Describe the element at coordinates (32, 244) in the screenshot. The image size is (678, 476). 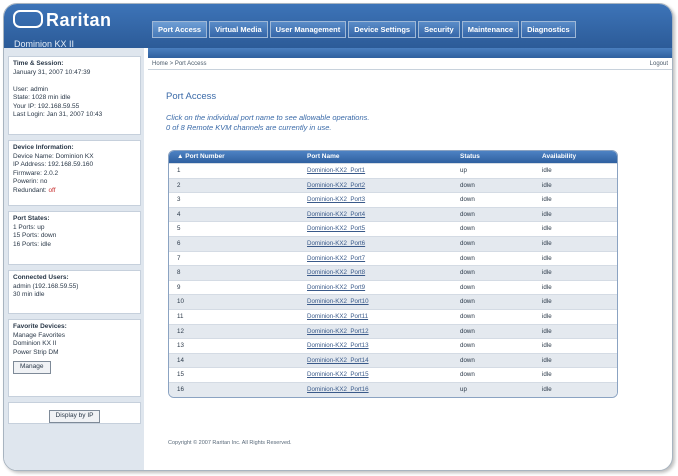
I see `panel-line: 16 Ports: idle` at that location.